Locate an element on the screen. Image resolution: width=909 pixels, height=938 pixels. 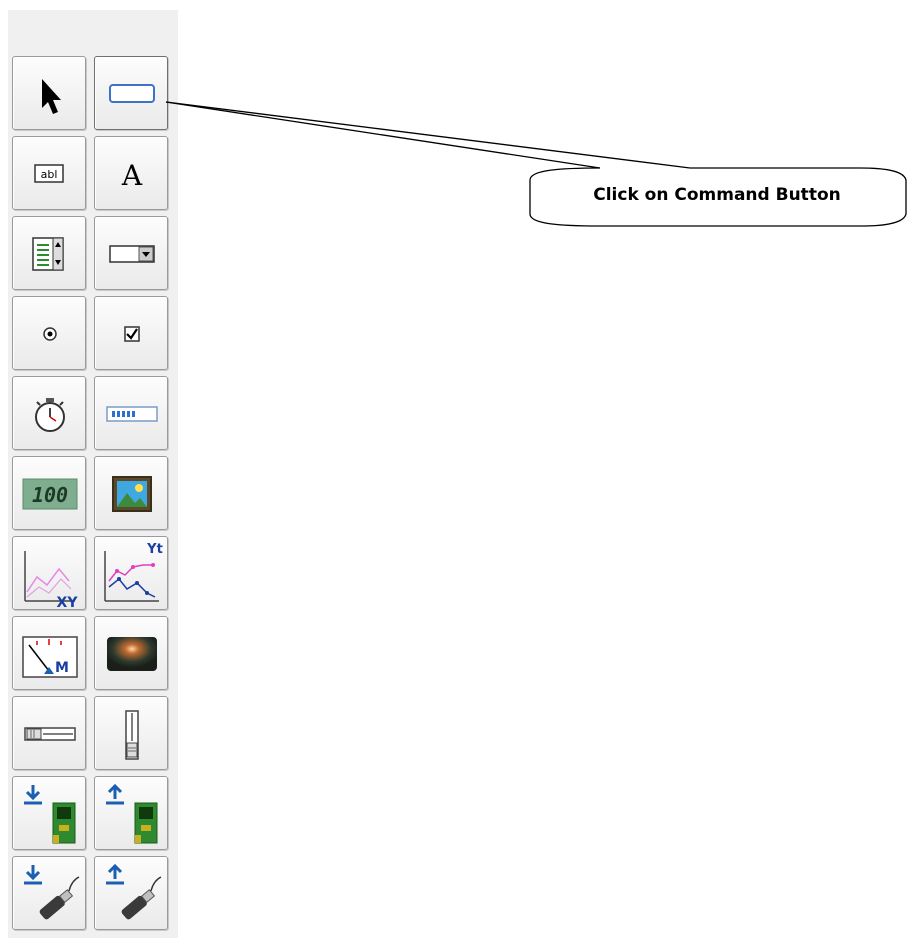
pointer-arrow-icon is located at coordinates (51, 96).